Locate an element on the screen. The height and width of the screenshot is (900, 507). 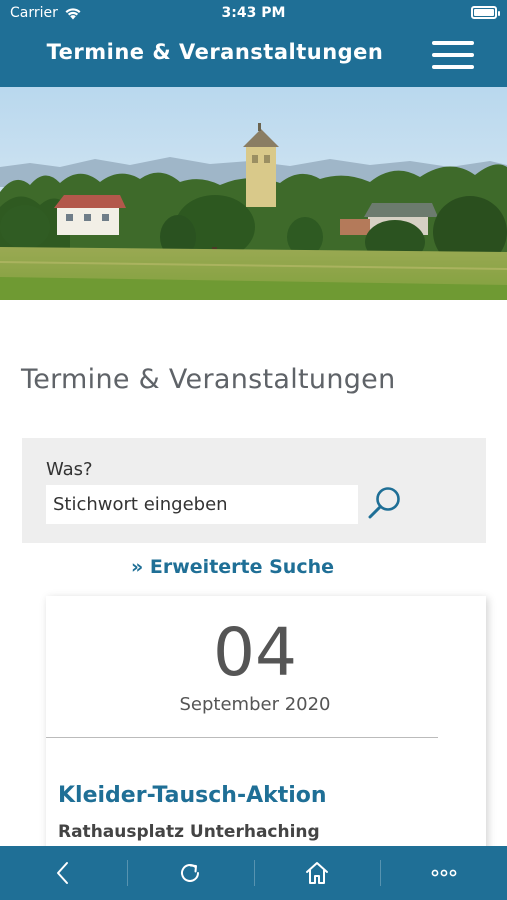
advanced-search-link: » Erweiterte Suche is located at coordinates (232, 567).